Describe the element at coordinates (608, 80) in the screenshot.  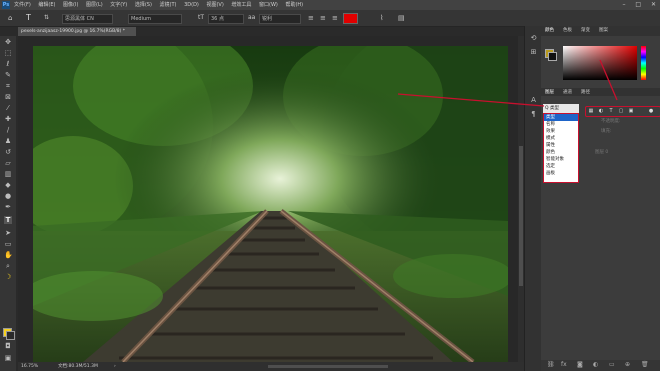
I see `annotation-line-right` at that location.